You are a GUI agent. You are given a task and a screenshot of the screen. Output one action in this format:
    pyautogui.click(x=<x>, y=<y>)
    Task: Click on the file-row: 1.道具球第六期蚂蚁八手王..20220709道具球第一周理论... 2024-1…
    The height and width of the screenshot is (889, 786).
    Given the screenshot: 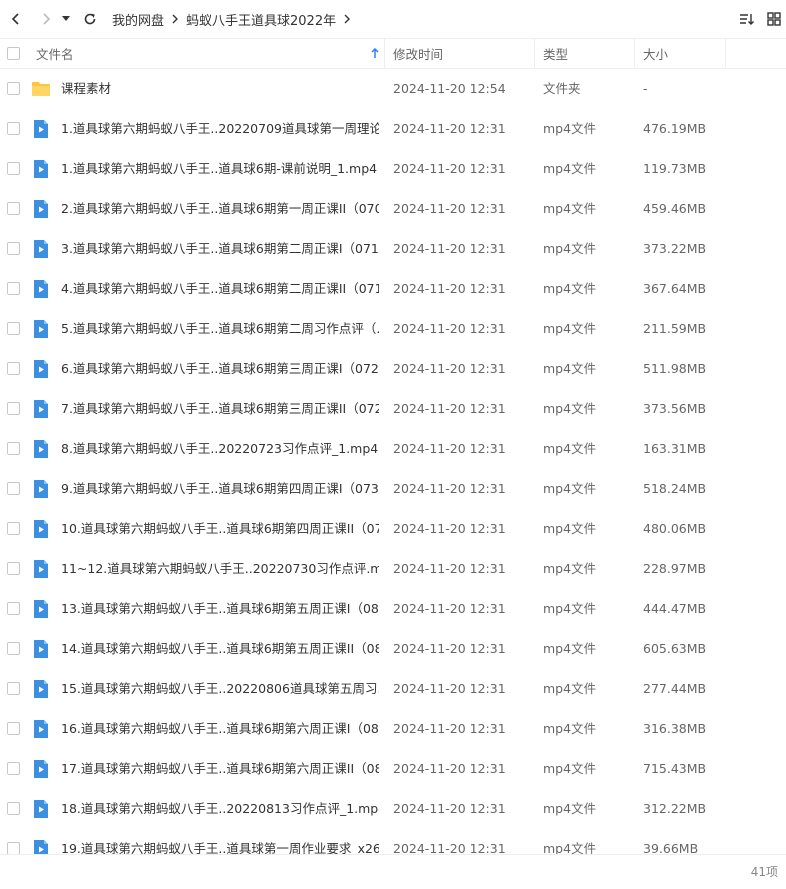 What is the action you would take?
    pyautogui.click(x=393, y=129)
    